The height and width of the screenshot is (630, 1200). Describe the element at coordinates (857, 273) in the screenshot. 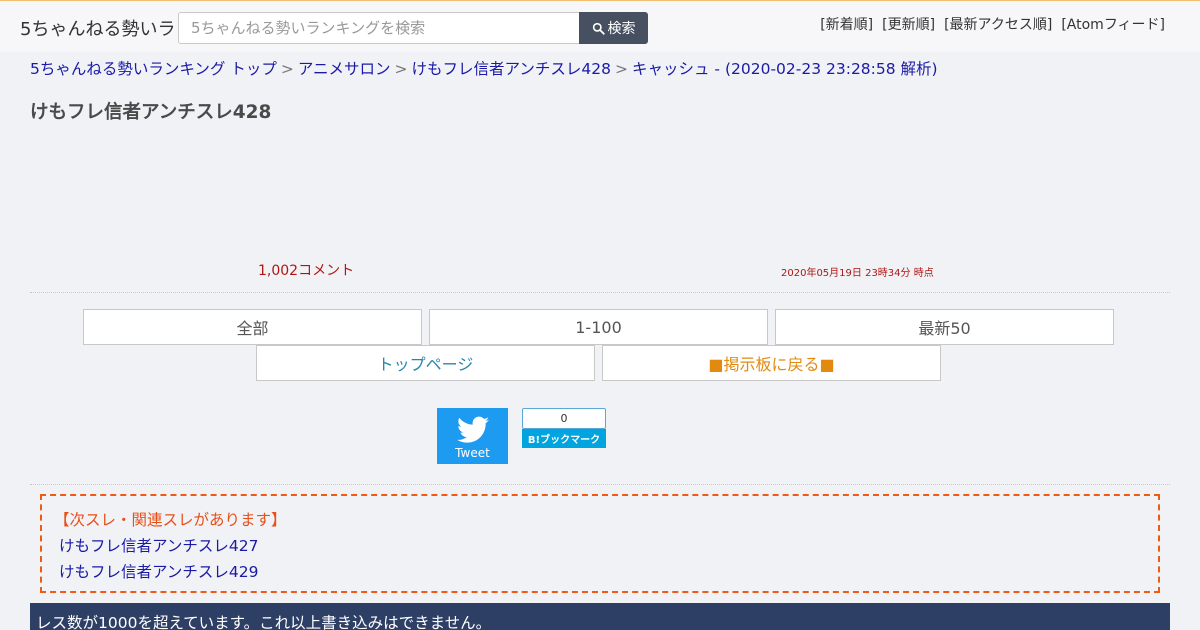

I see `snapshot-timestamp: 2020年05月19日 23時34分 時点` at that location.